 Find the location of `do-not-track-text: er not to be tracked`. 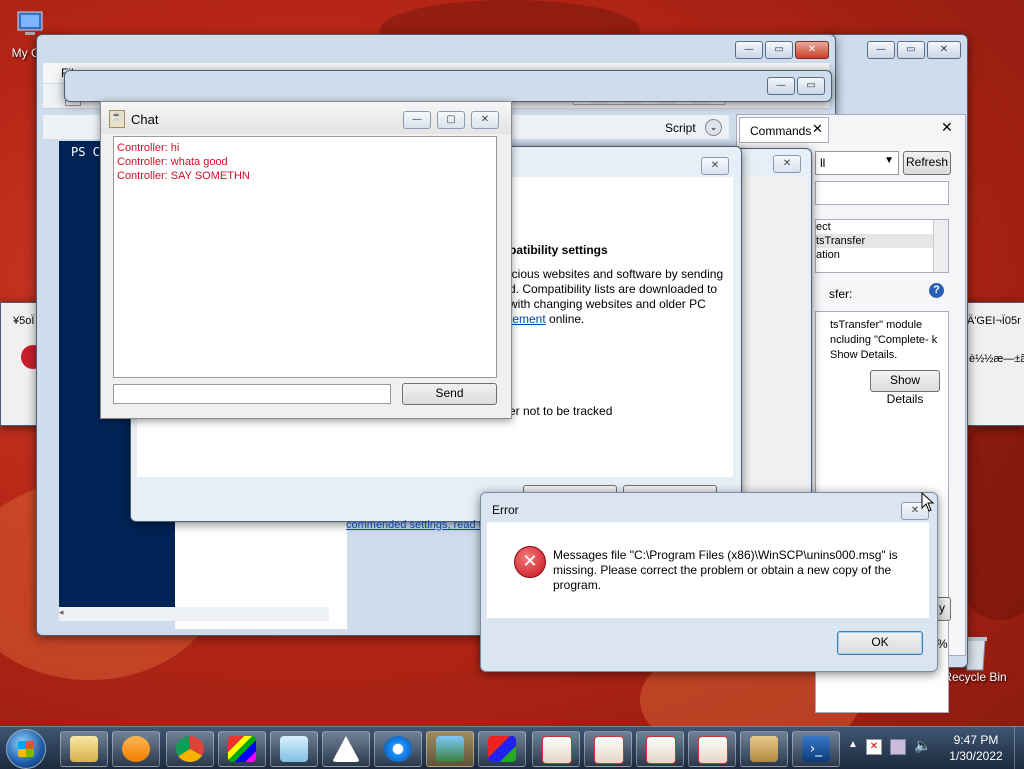

do-not-track-text: er not to be tracked is located at coordinates (561, 411).